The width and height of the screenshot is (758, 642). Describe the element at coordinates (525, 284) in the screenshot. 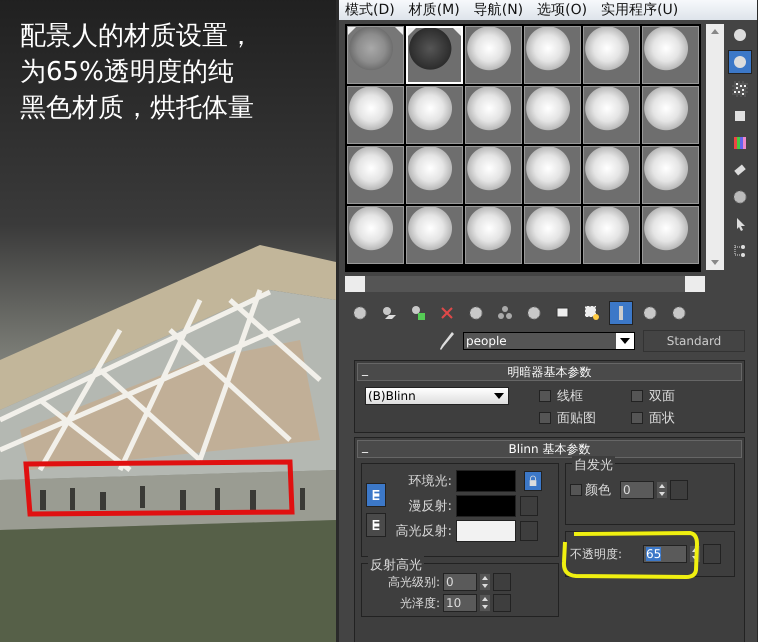

I see `horizontal-scrollbar` at that location.